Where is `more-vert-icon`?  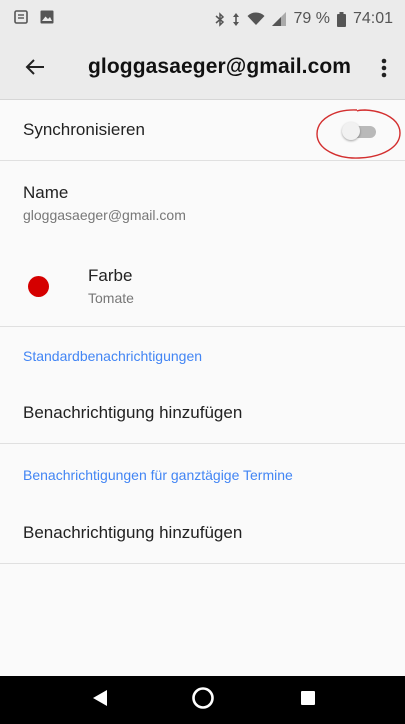
more-vert-icon is located at coordinates (384, 70).